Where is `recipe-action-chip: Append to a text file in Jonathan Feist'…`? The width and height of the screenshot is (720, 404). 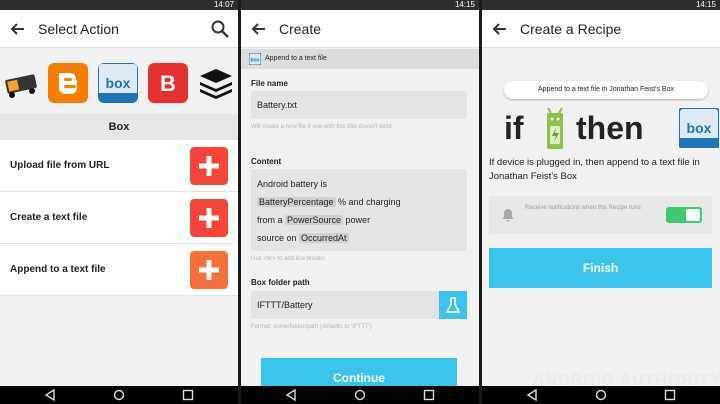
recipe-action-chip: Append to a text file in Jonathan Feist'… is located at coordinates (606, 90).